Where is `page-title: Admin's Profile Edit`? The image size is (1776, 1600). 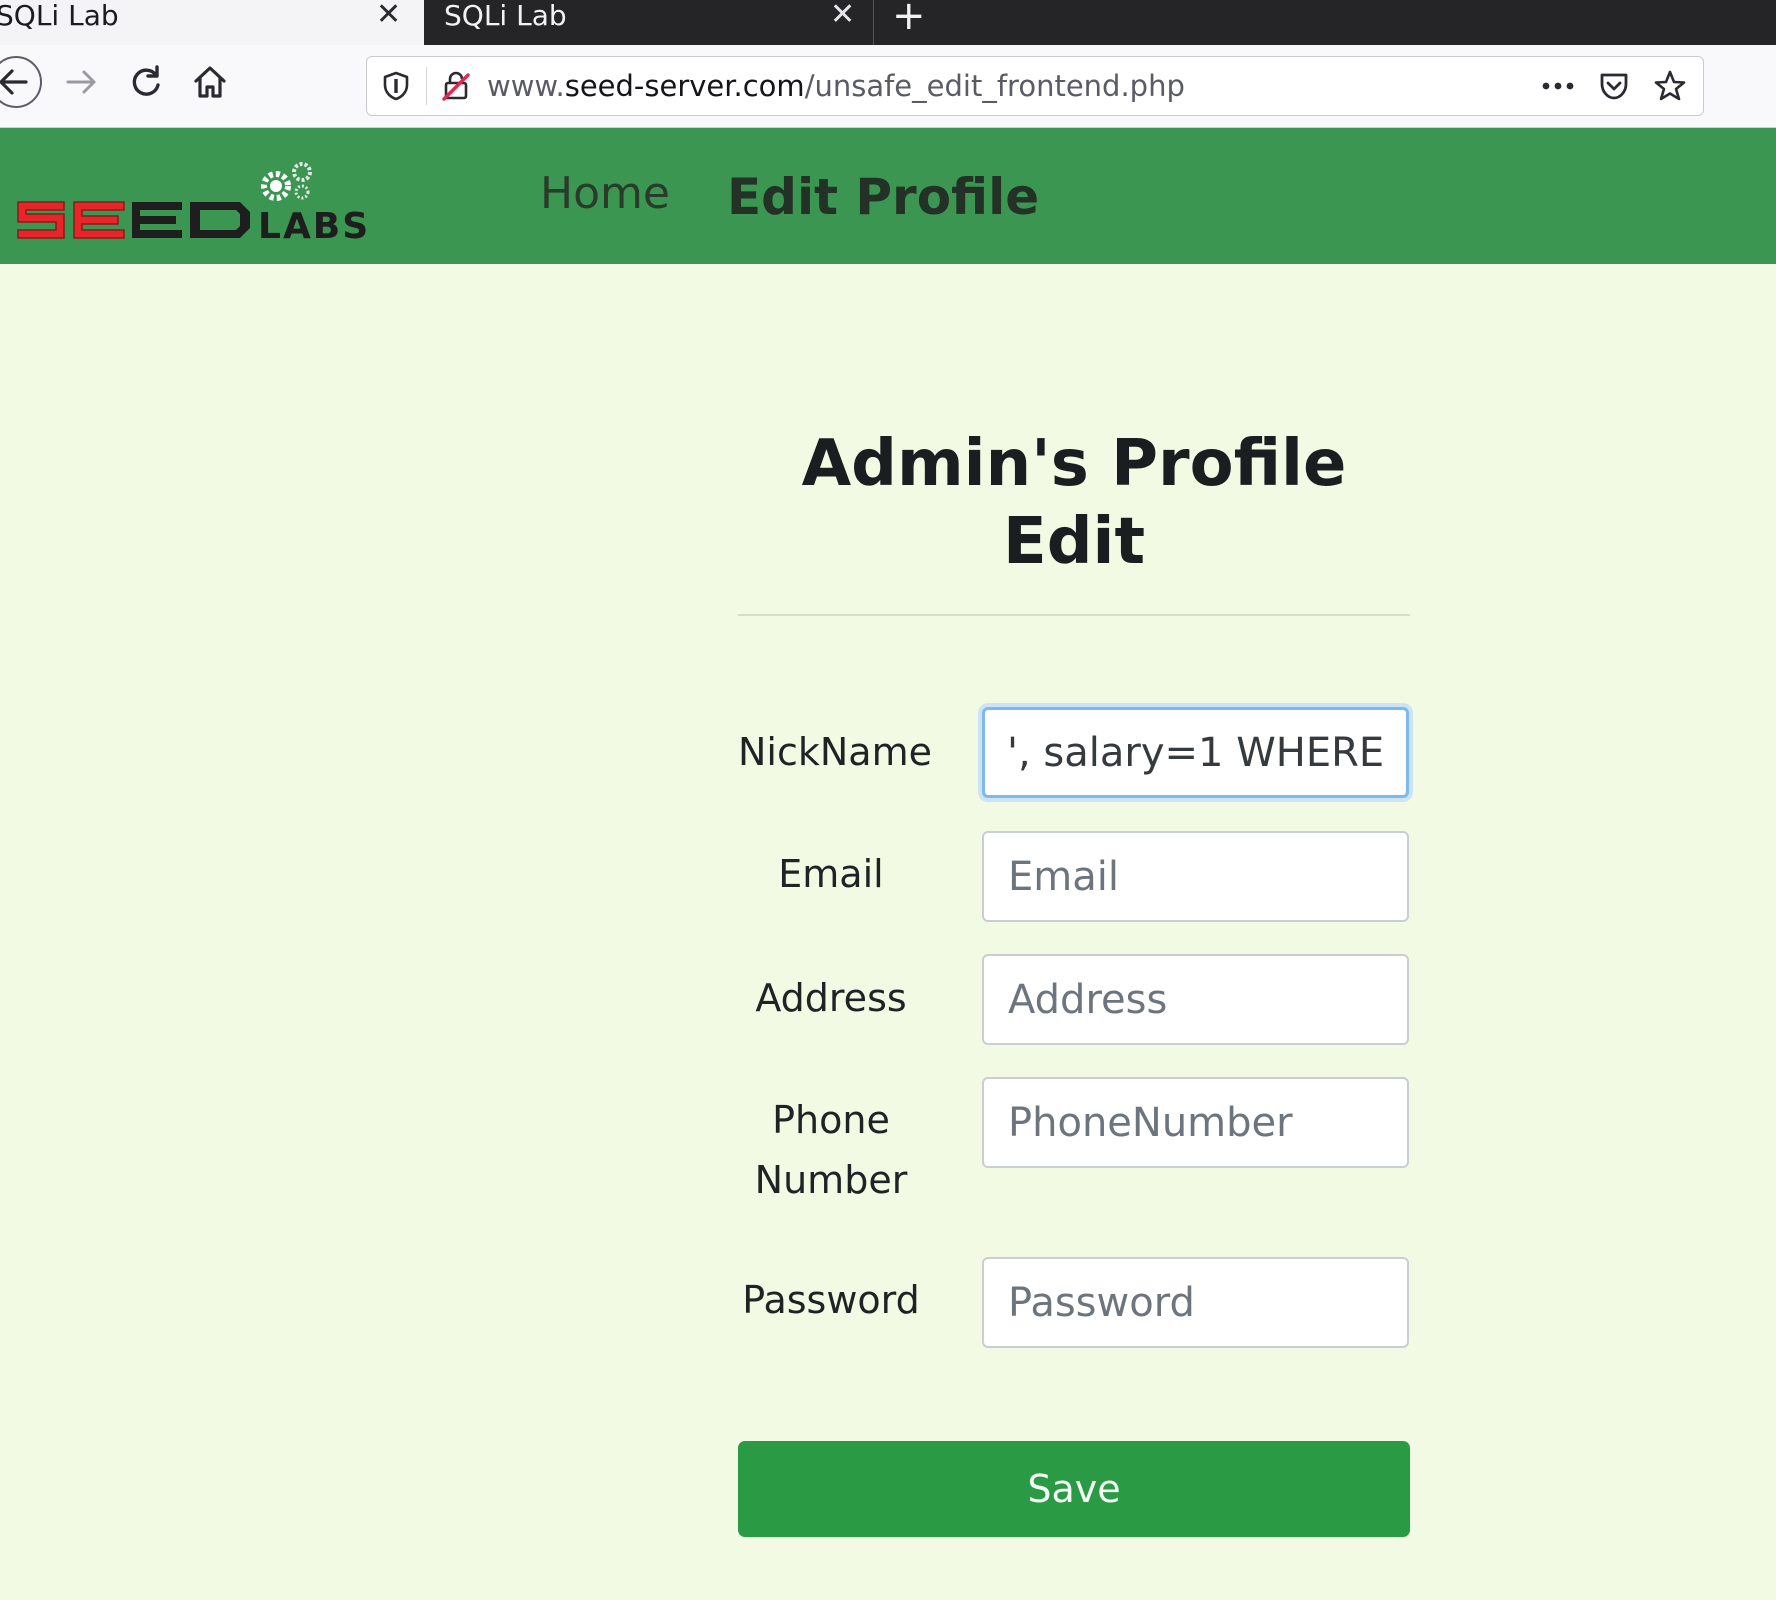
page-title: Admin's Profile Edit is located at coordinates (1074, 503).